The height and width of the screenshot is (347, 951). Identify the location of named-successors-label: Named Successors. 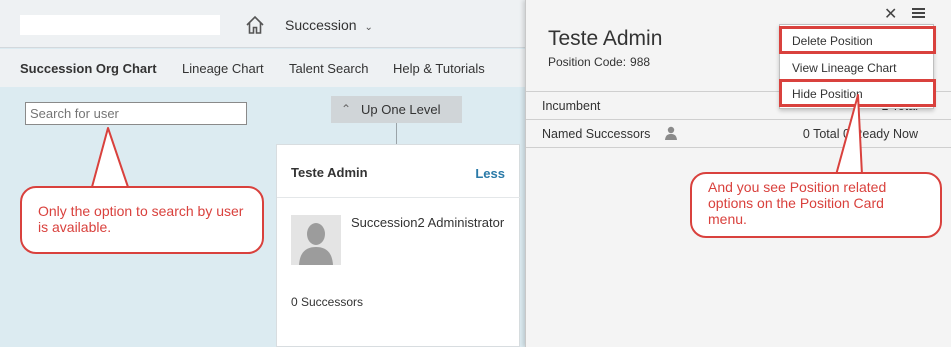
(596, 134).